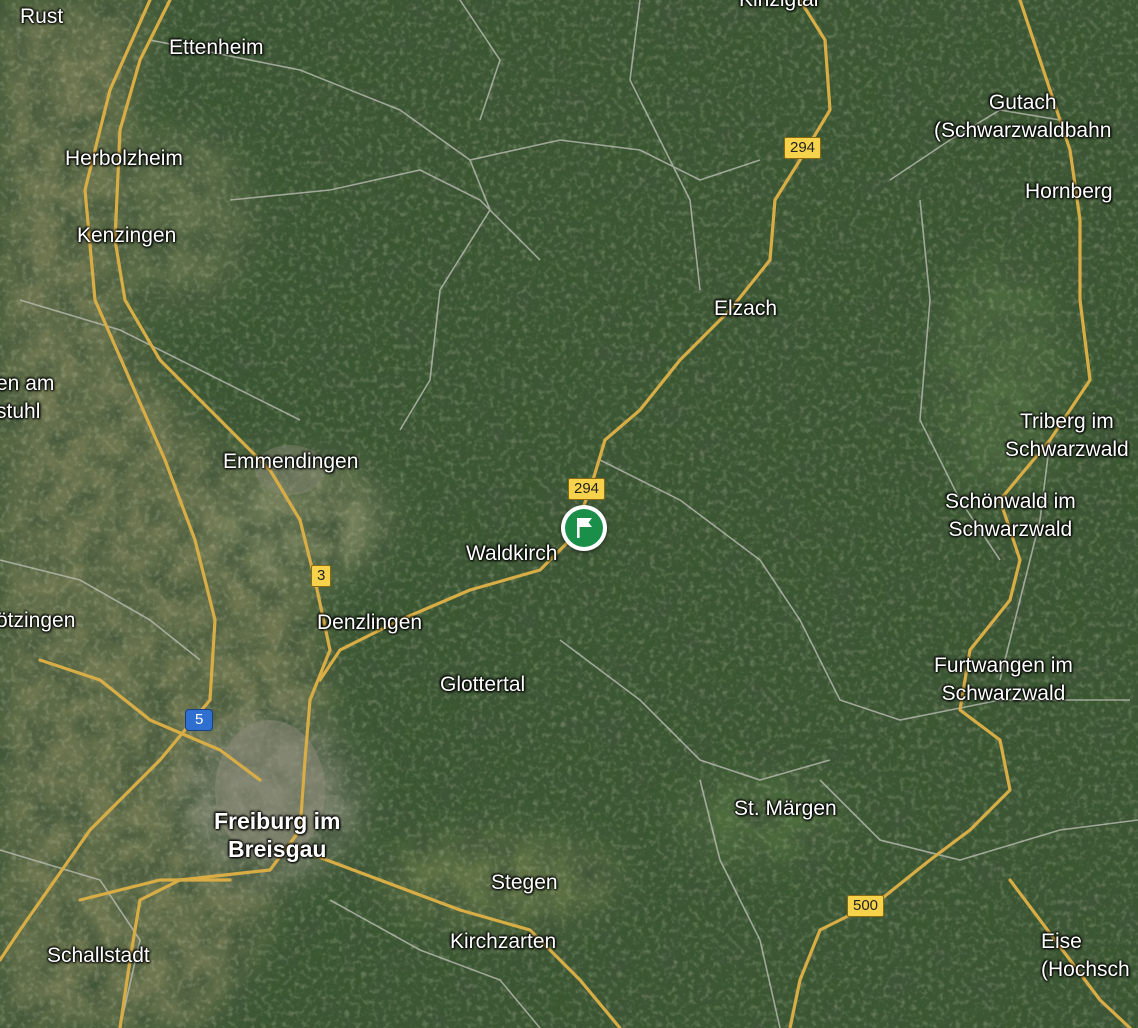  What do you see at coordinates (1067, 435) in the screenshot?
I see `place-label-triberg: Triberg im Schwarzwald` at bounding box center [1067, 435].